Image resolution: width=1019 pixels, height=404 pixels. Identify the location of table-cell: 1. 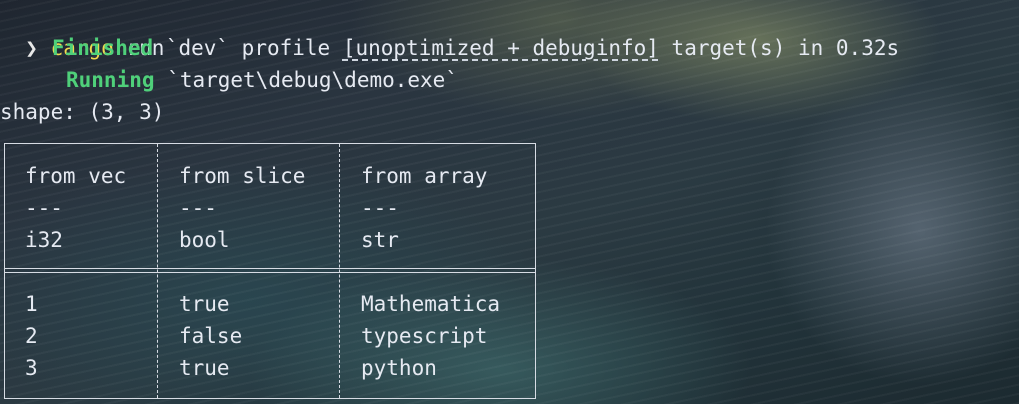
(31, 304).